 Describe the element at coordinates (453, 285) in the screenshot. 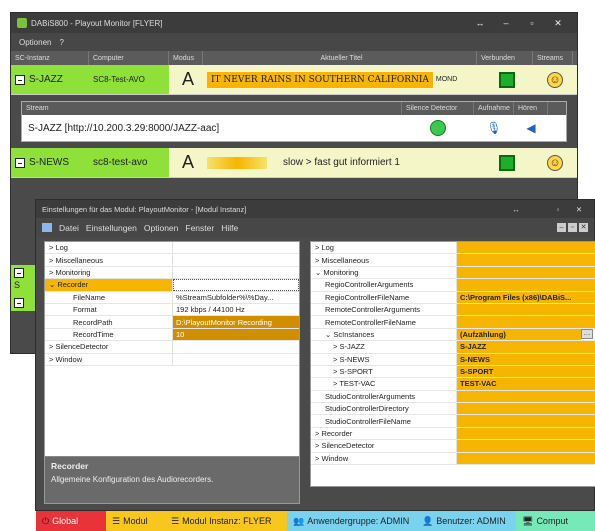

I see `property-row: RegioControllerArguments` at that location.